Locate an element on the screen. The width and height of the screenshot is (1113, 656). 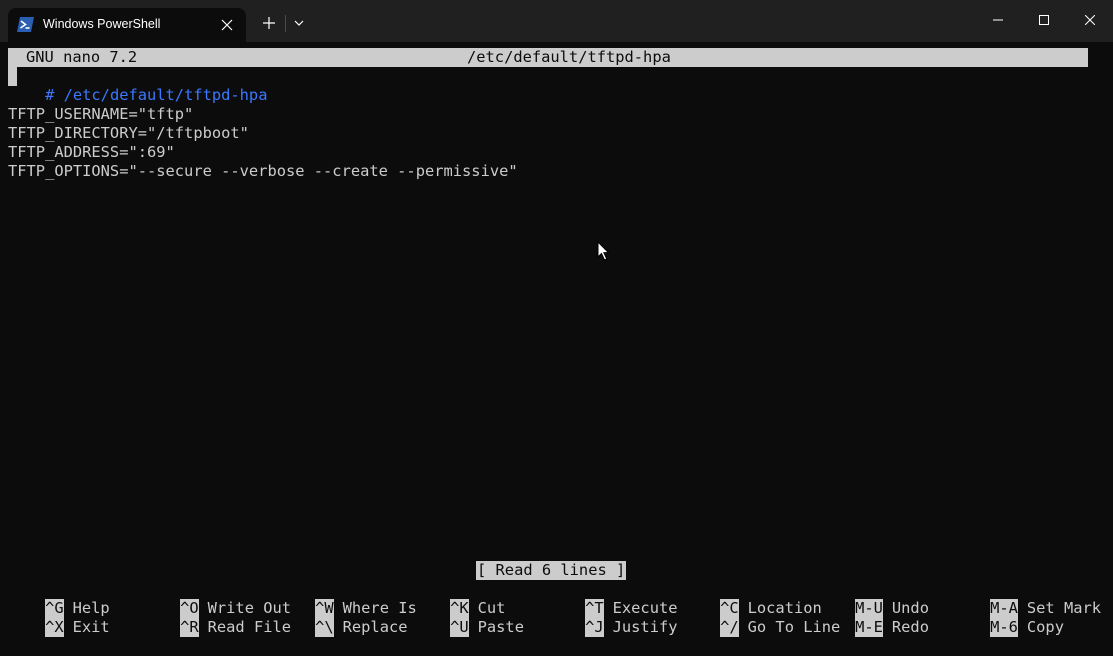
shortcut-read-file: ^R Read File is located at coordinates (217, 618).